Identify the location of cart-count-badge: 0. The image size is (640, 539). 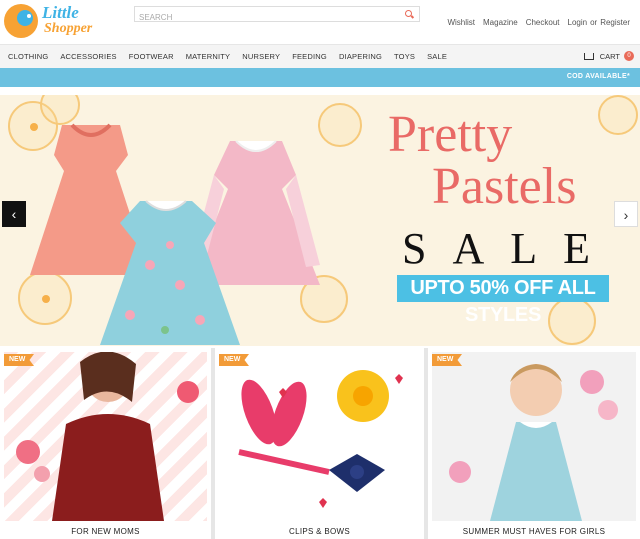
(629, 56).